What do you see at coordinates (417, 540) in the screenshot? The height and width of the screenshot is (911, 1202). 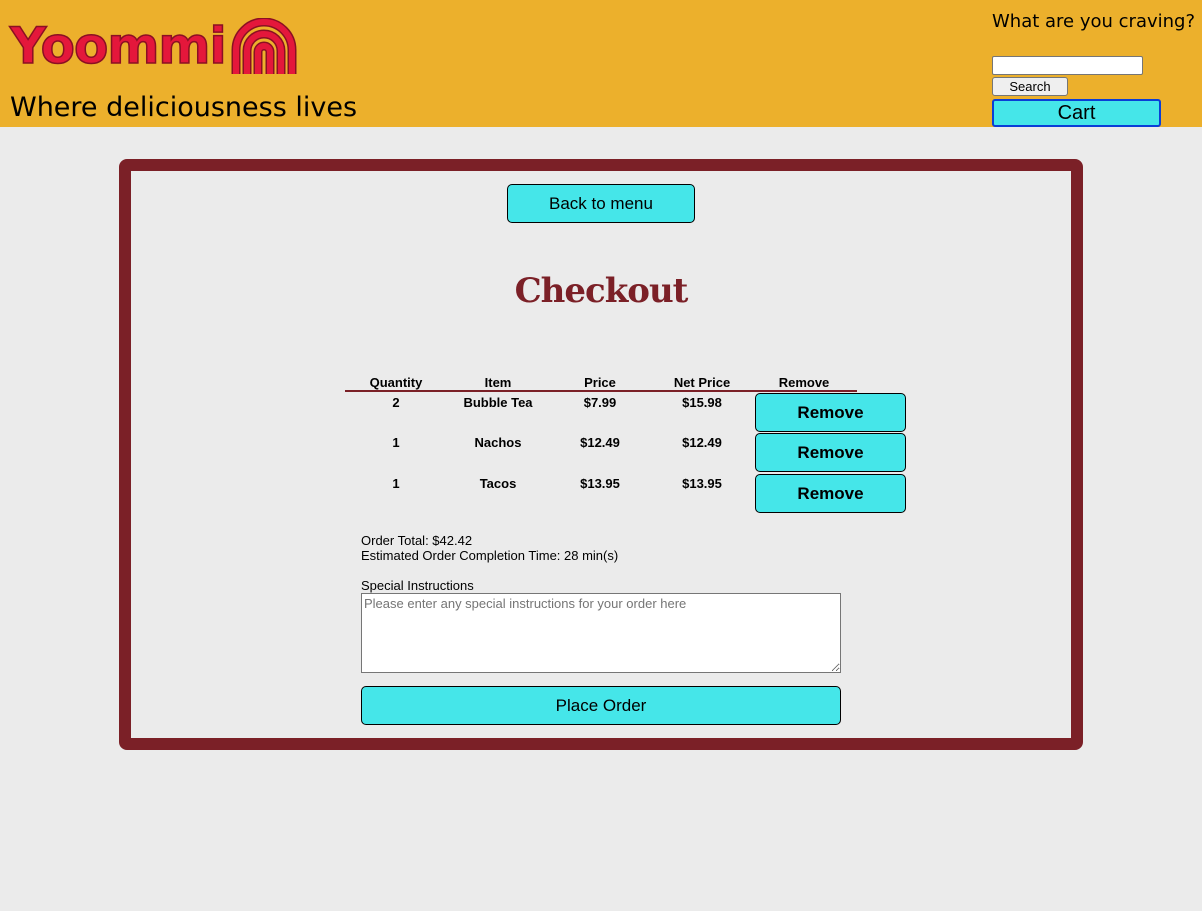 I see `order-total: Order Total: $42.42` at bounding box center [417, 540].